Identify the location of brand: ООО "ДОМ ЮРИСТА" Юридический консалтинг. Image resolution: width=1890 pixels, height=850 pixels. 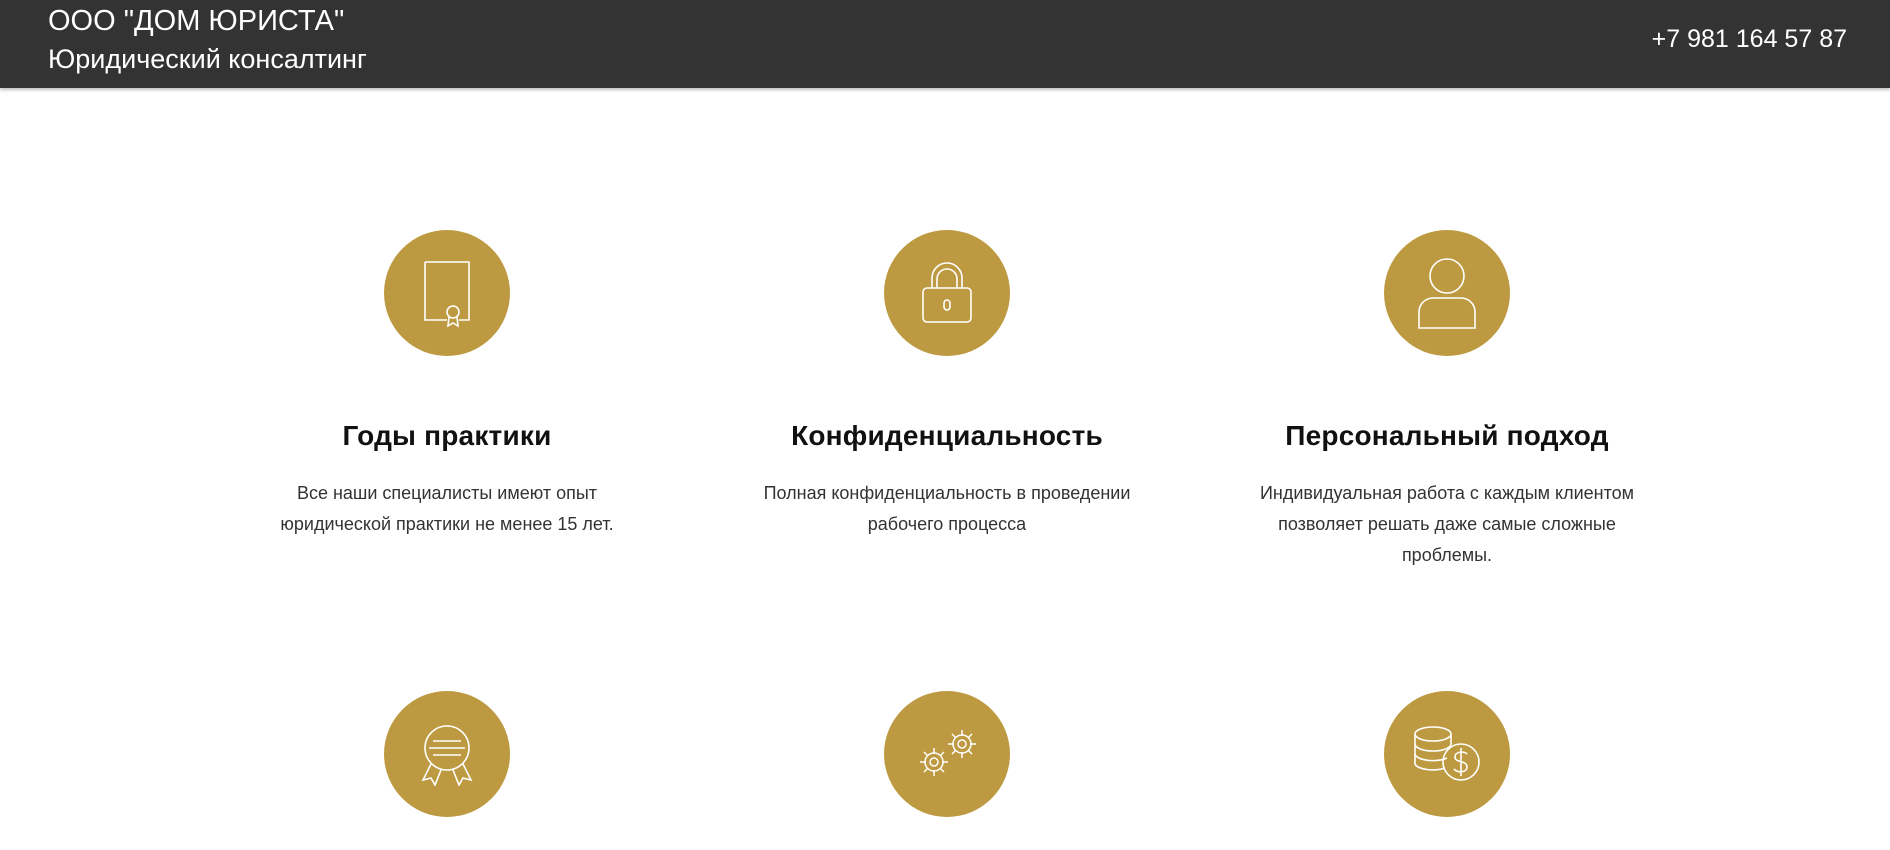
(207, 40).